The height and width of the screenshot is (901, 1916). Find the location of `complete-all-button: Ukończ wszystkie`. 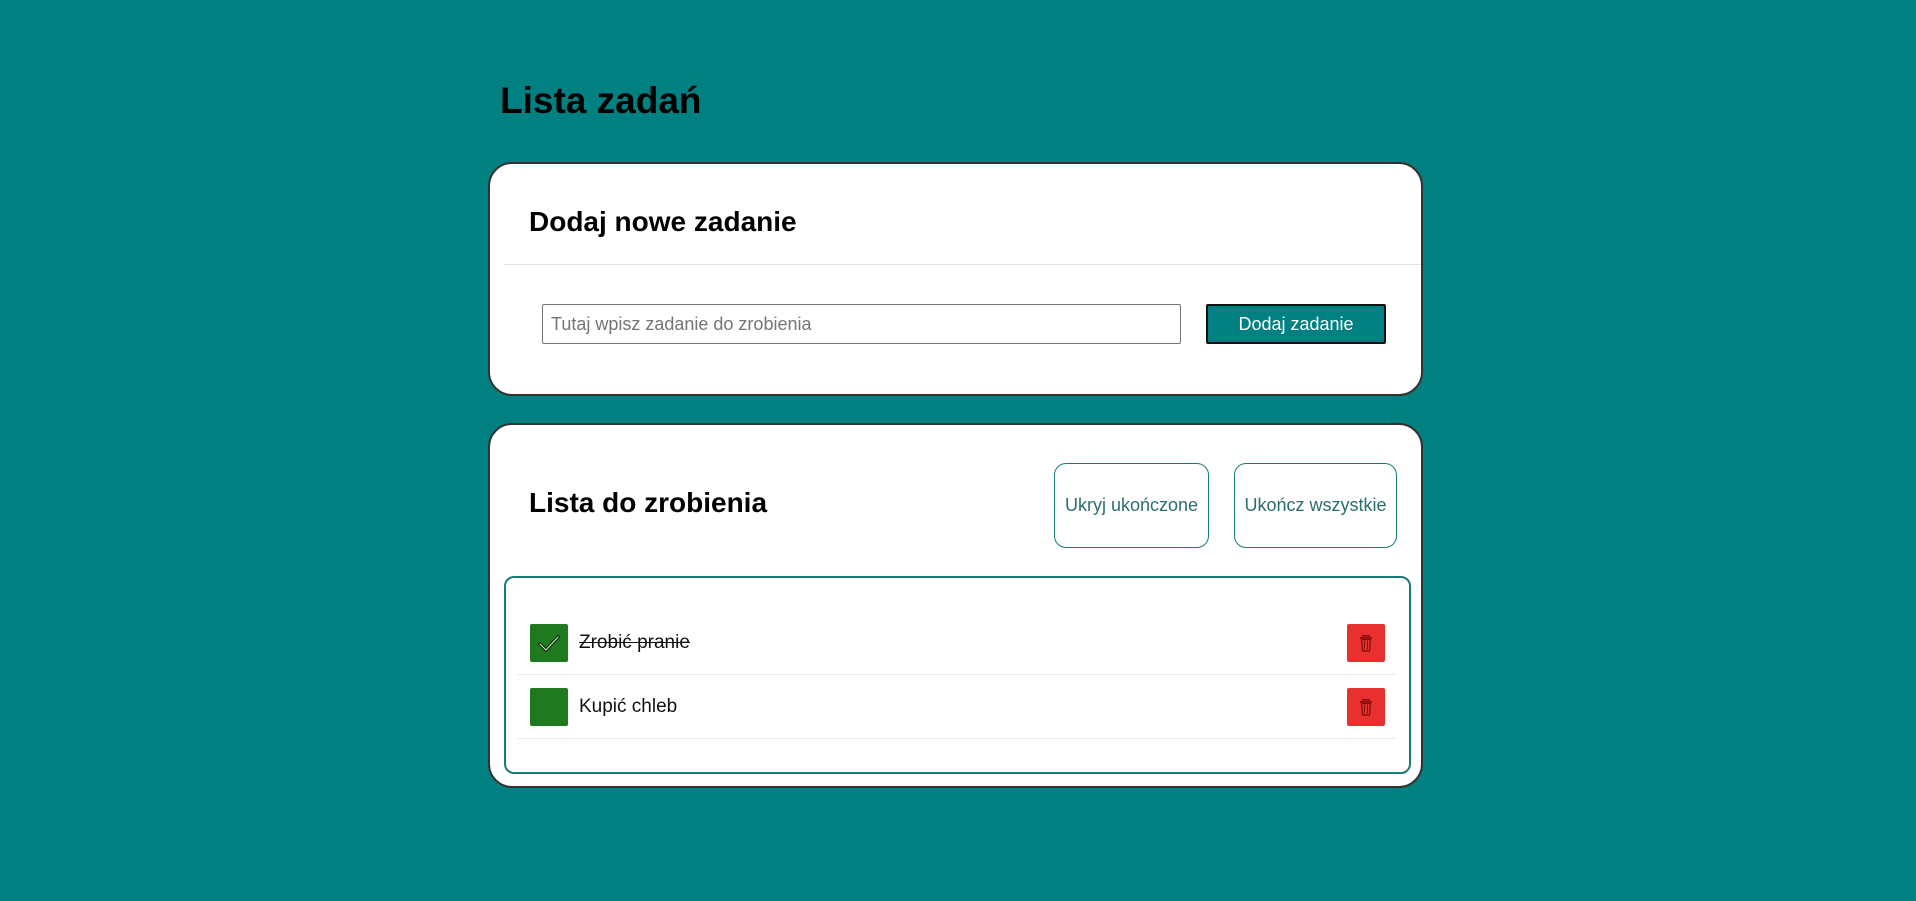

complete-all-button: Ukończ wszystkie is located at coordinates (1315, 505).